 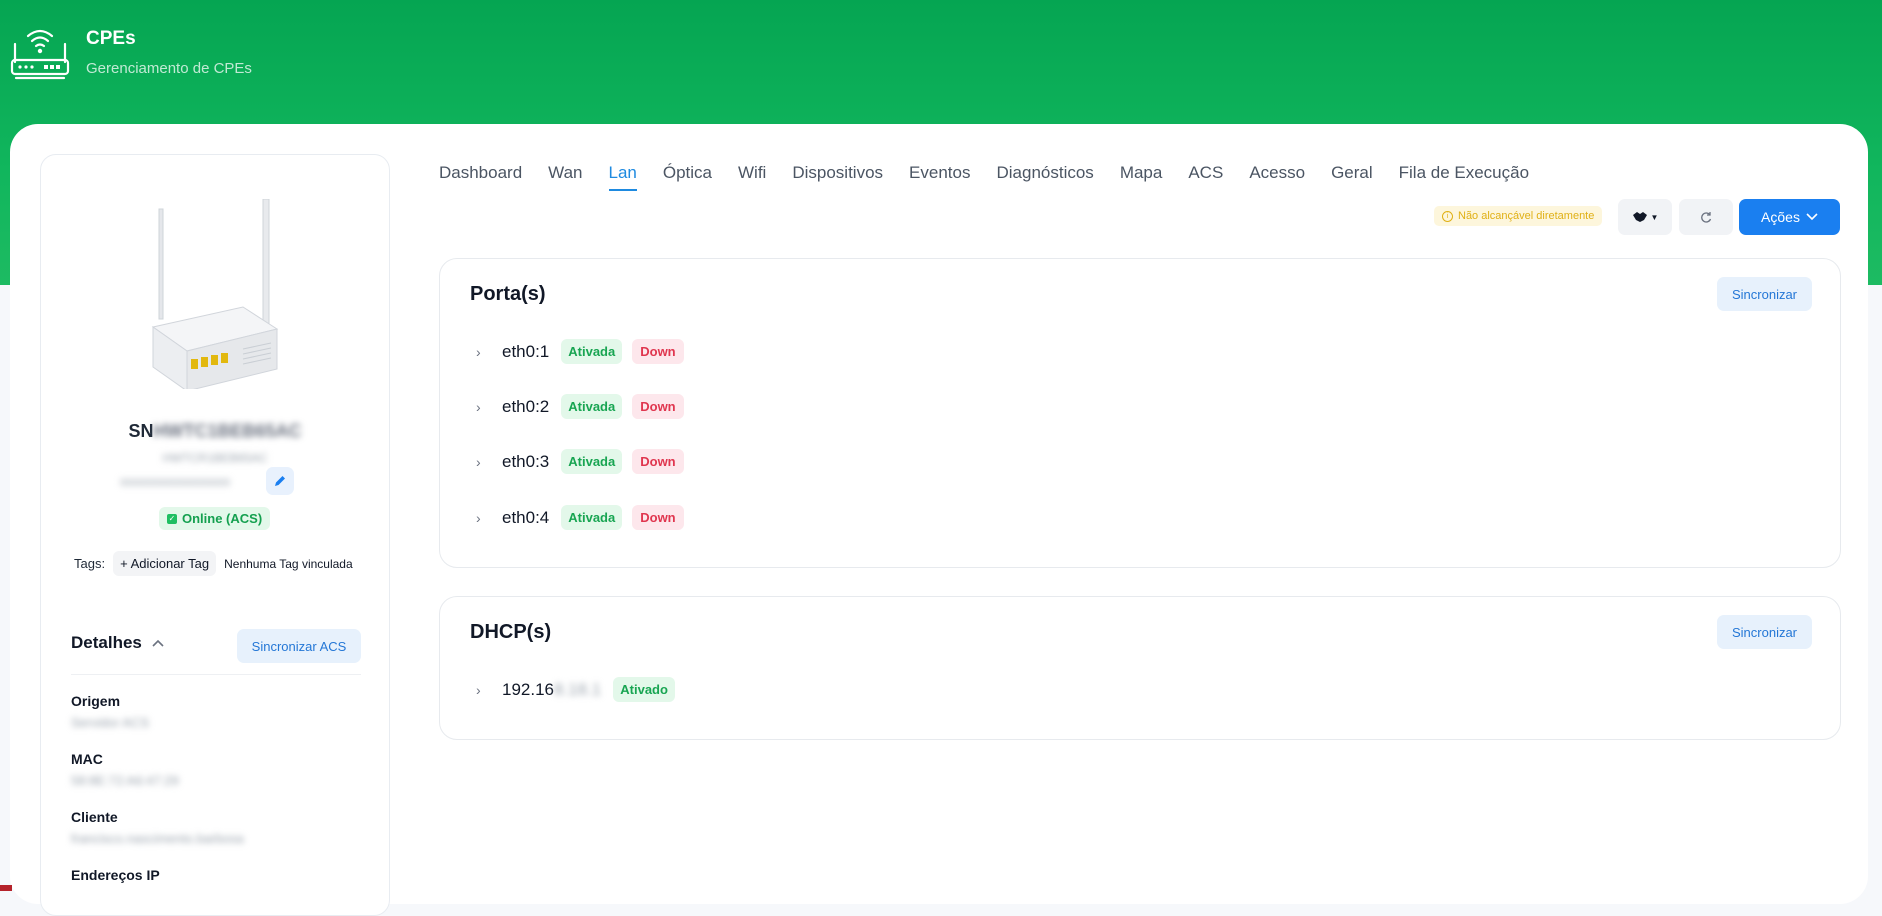 What do you see at coordinates (125, 780) in the screenshot?
I see `field-value-mac: 58:8E:72:A6:47:29` at bounding box center [125, 780].